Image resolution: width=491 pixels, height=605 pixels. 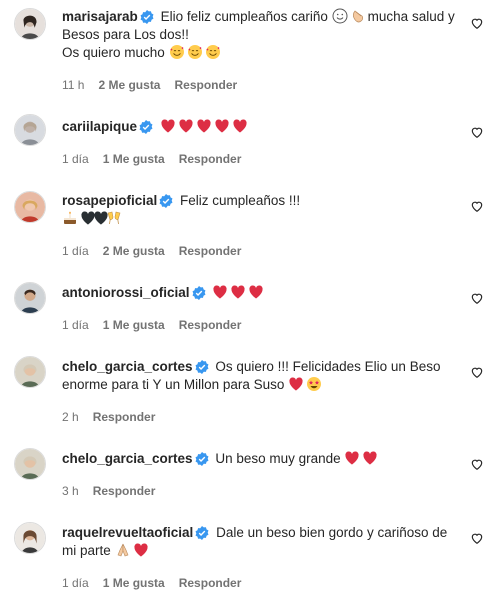 What do you see at coordinates (278, 458) in the screenshot?
I see `comment-text-part: Un beso muy grande` at bounding box center [278, 458].